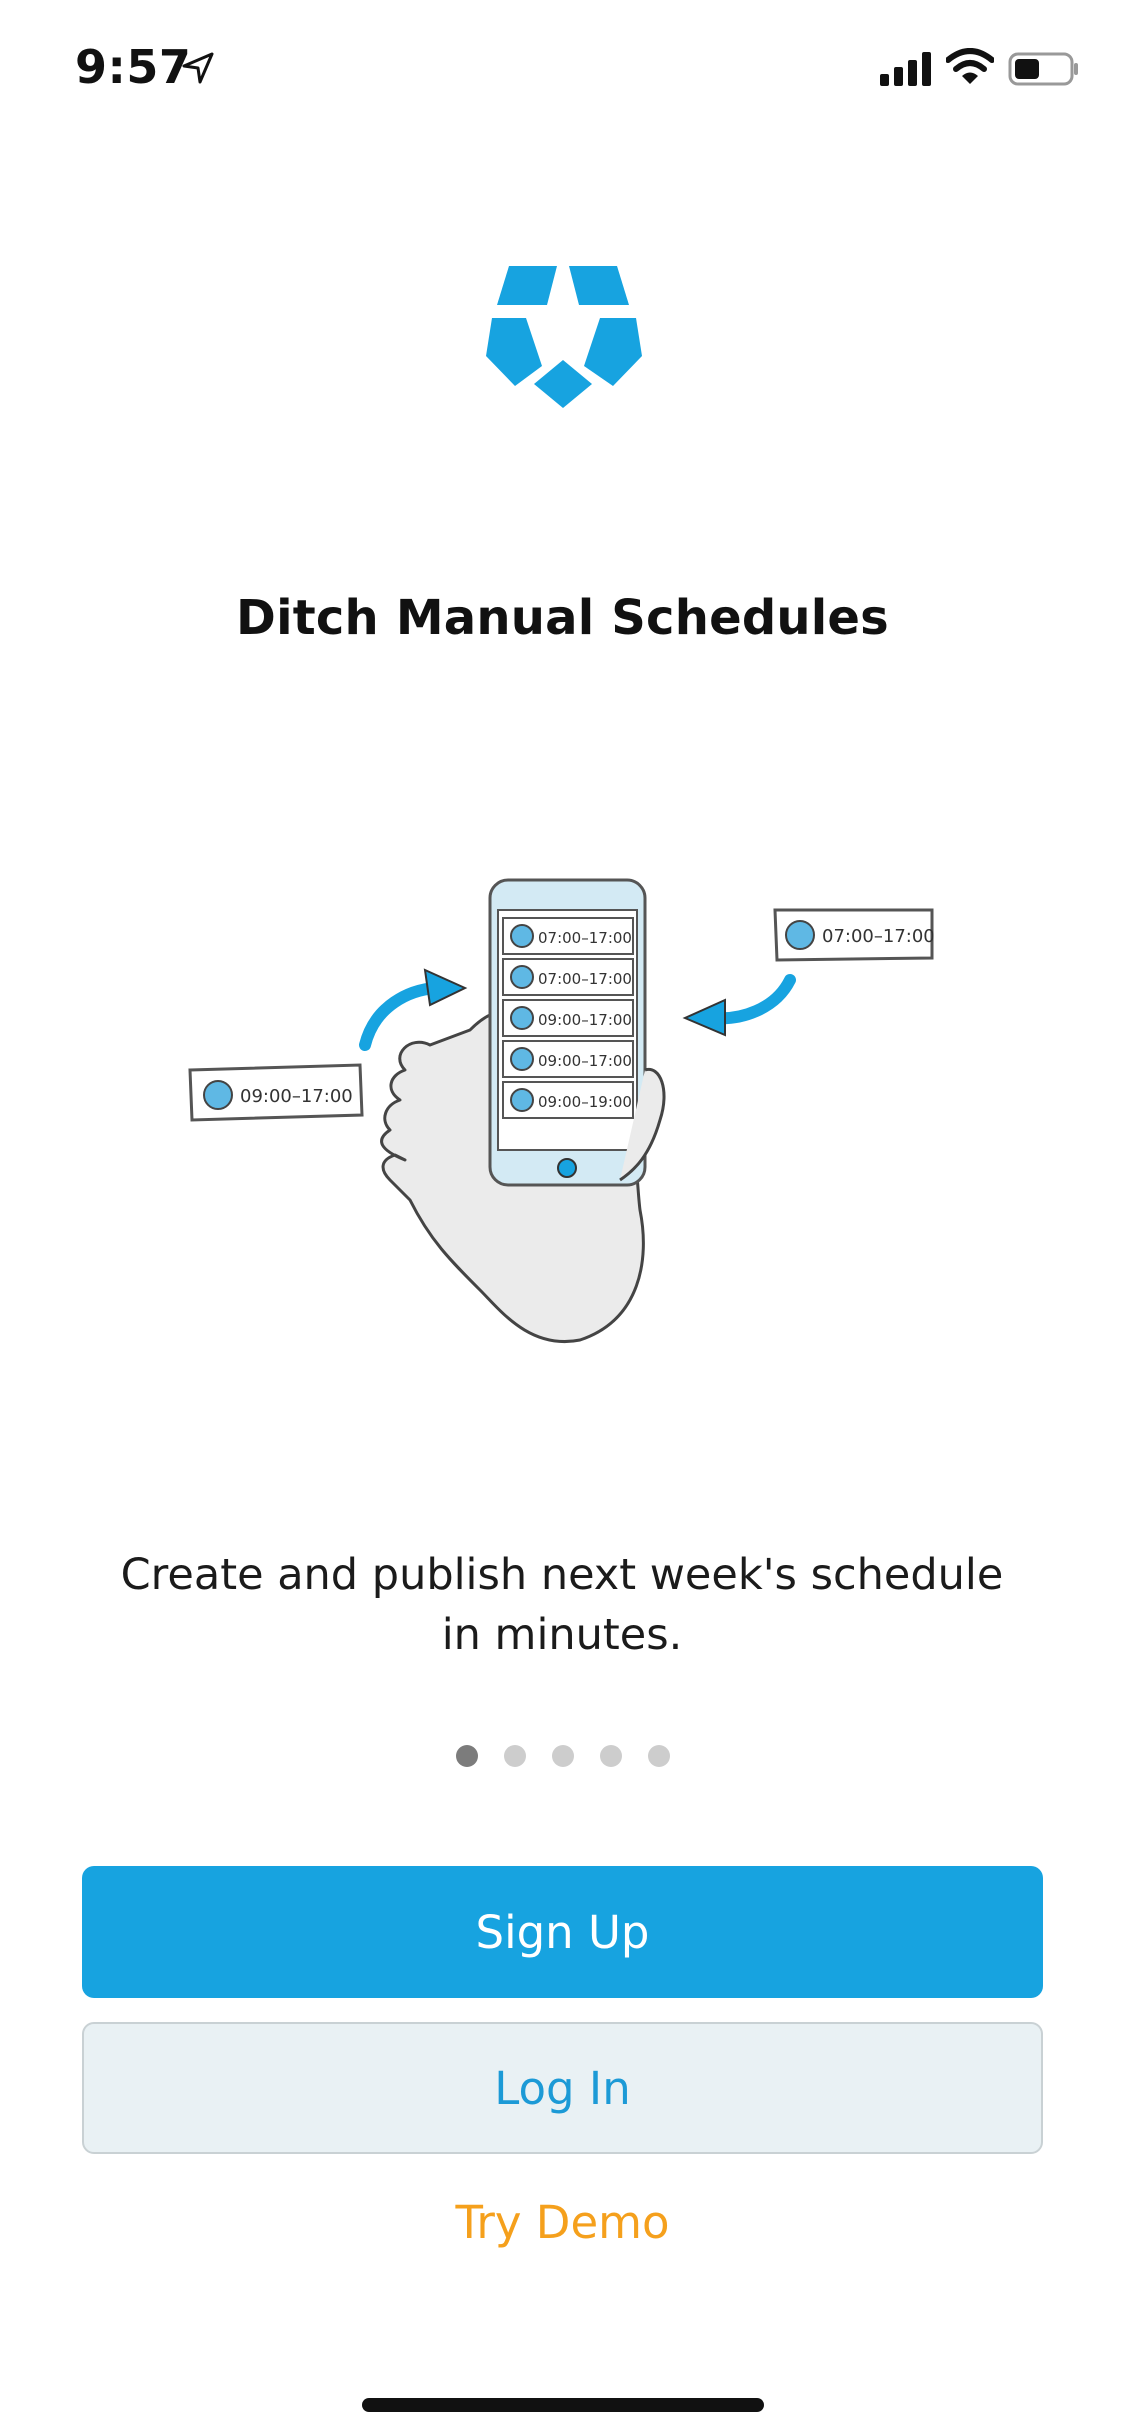  Describe the element at coordinates (466, 1756) in the screenshot. I see `page-dot-active` at that location.